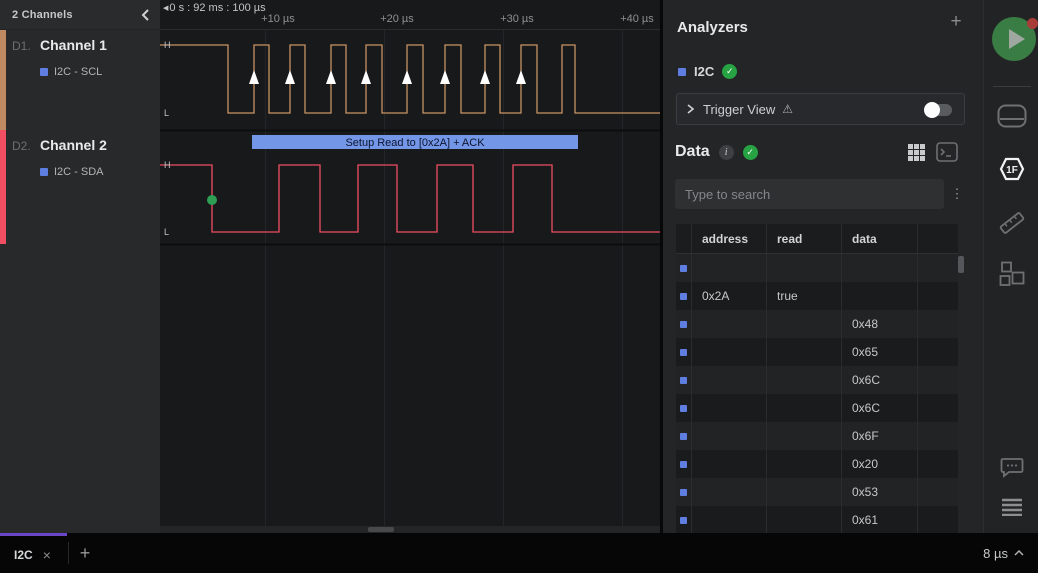 This screenshot has height=573, width=1038. I want to click on main-menu-button, so click(1011, 507).